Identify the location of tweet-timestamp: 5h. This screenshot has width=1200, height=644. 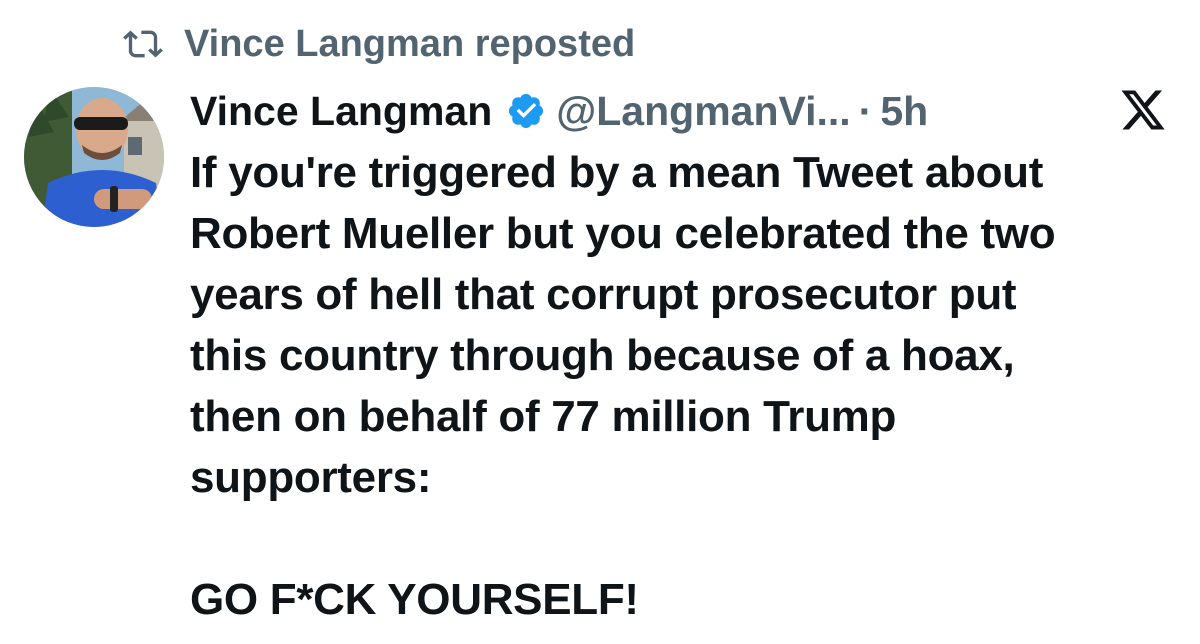
(904, 111).